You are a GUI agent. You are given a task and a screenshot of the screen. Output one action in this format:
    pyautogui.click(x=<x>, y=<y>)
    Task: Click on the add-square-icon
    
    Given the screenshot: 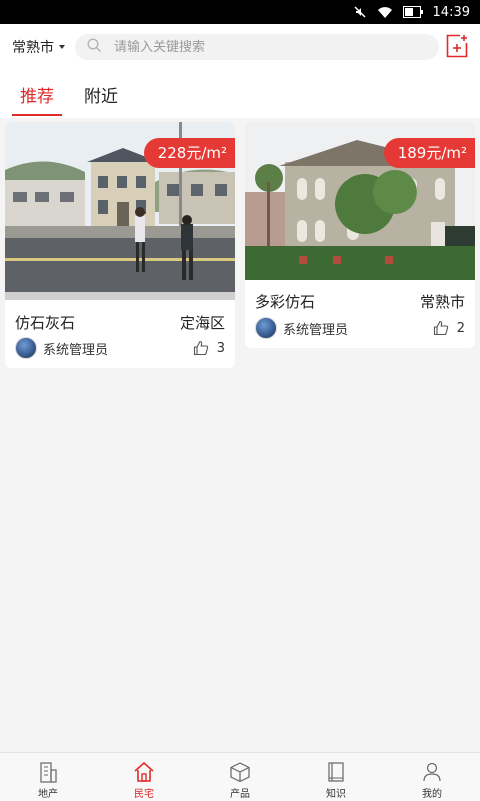 What is the action you would take?
    pyautogui.click(x=457, y=46)
    